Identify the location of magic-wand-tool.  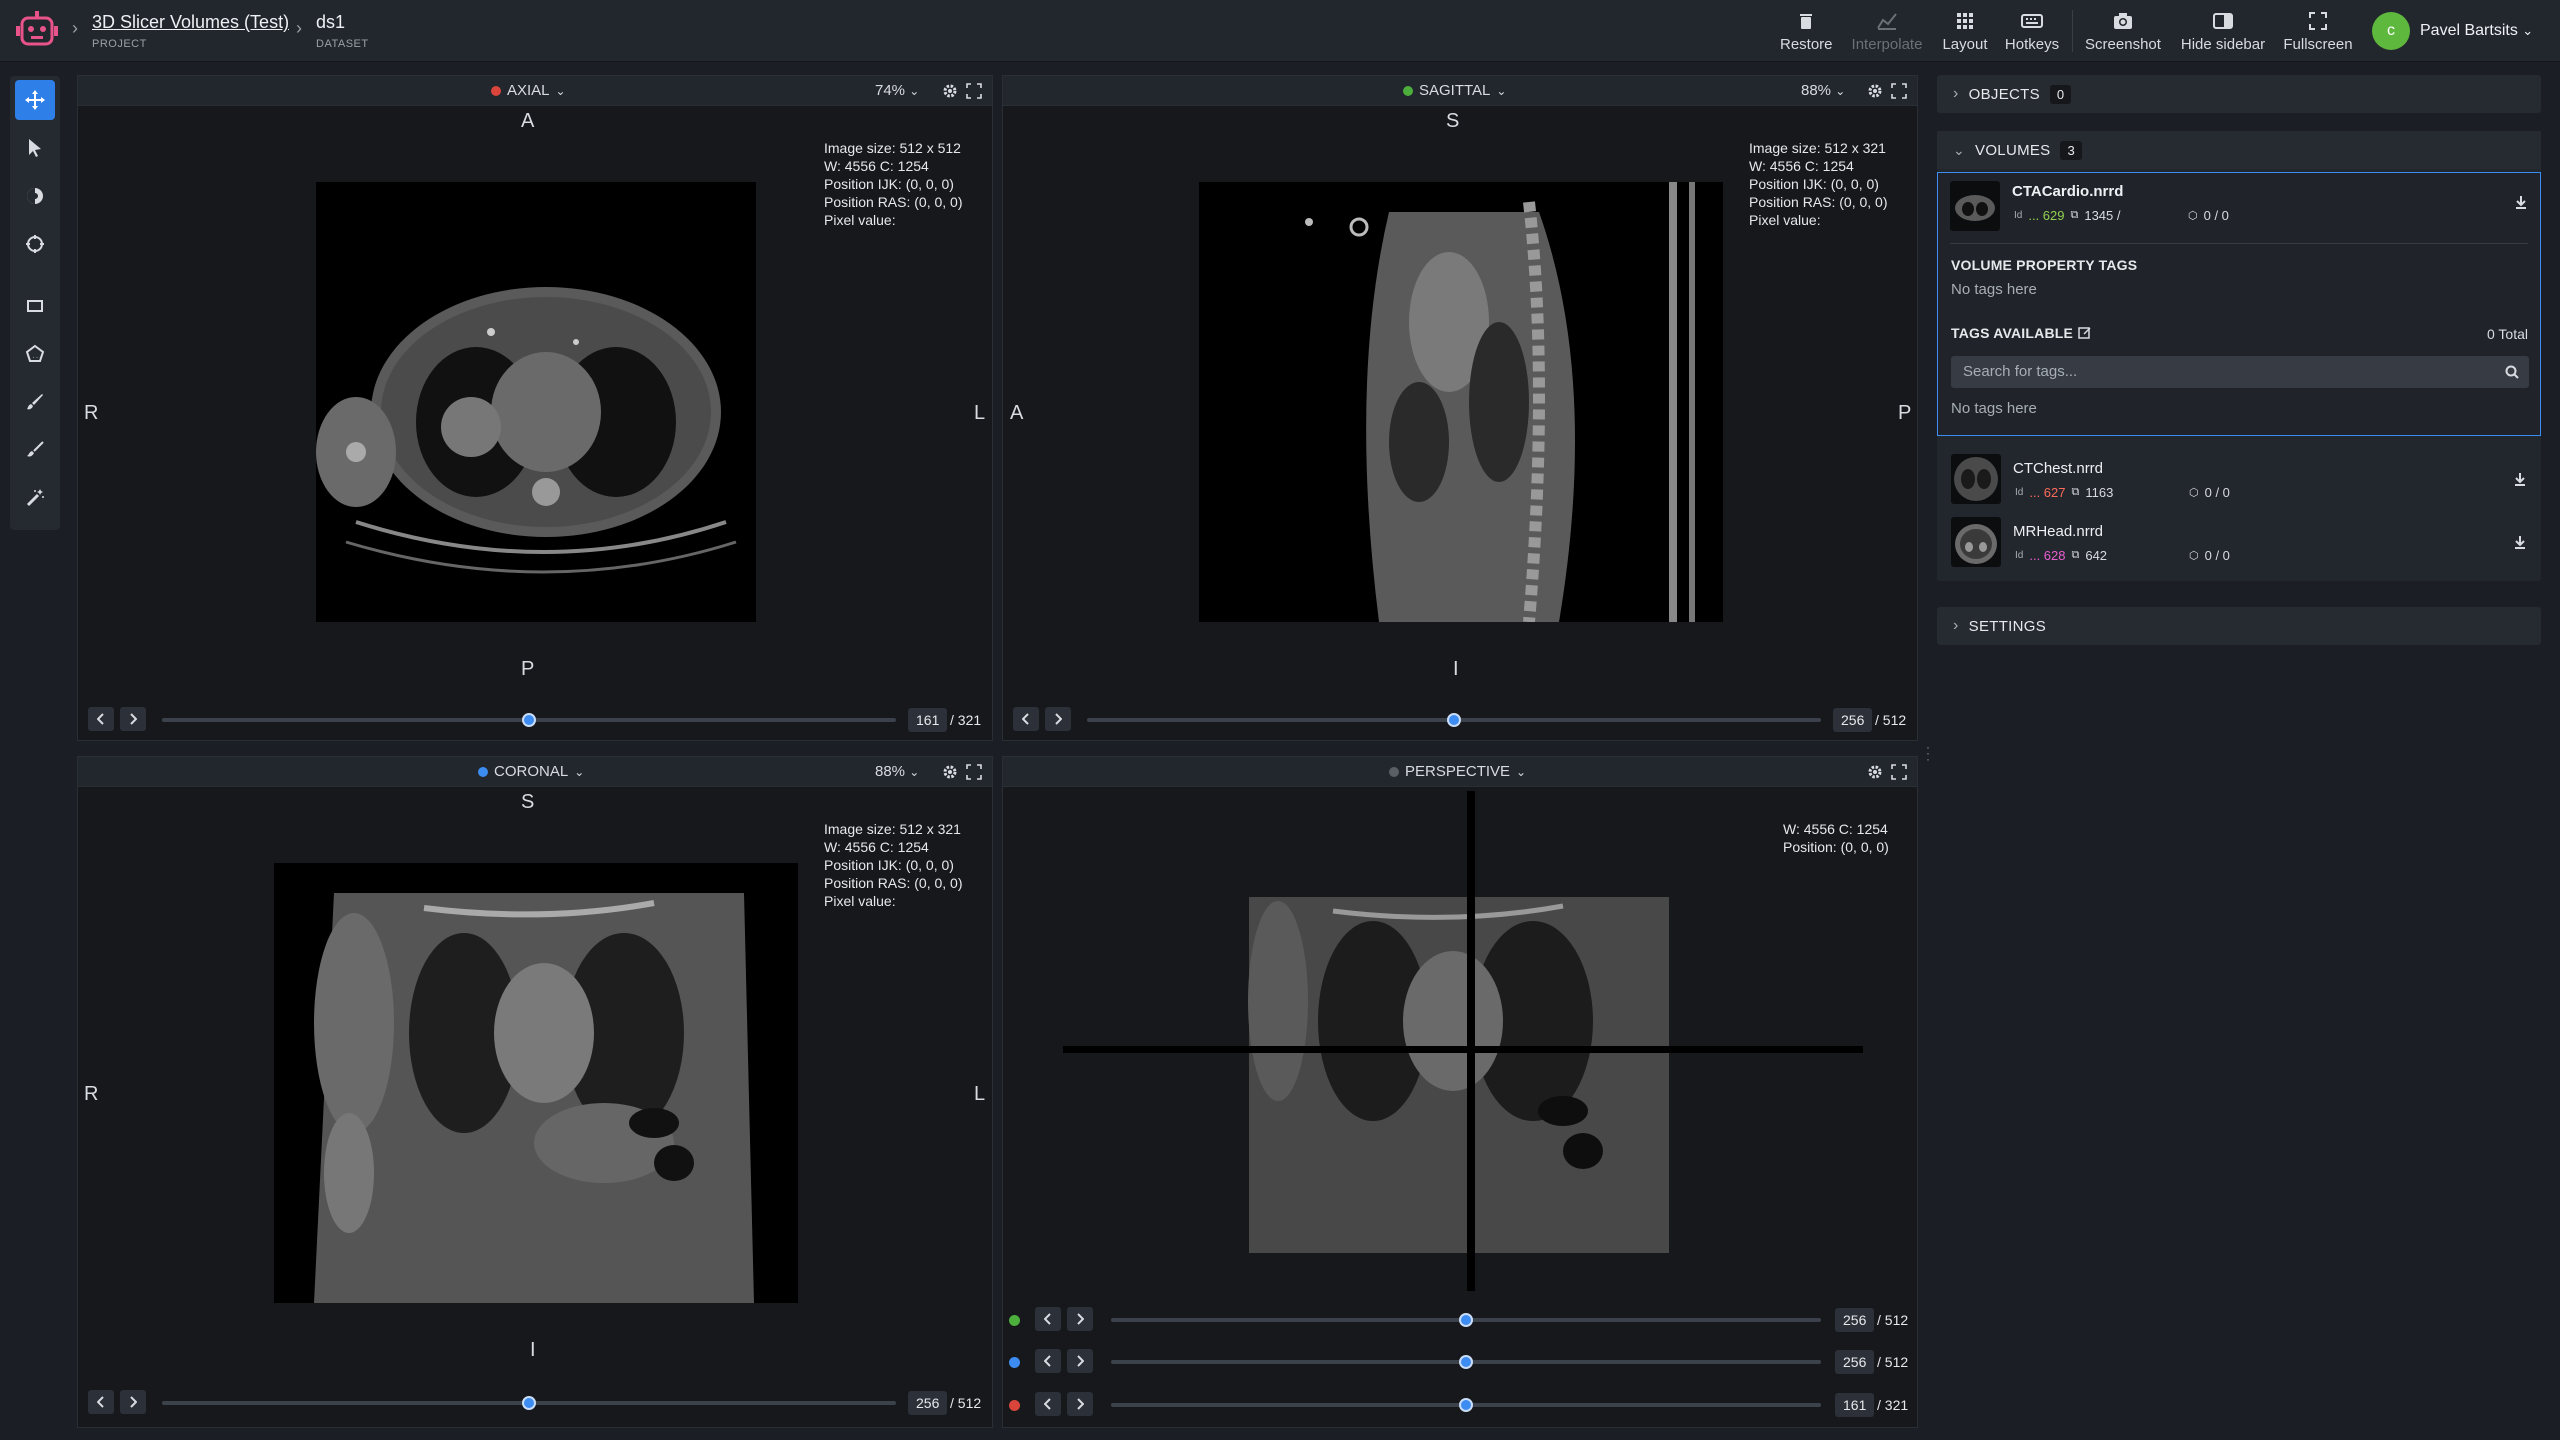
(35, 498).